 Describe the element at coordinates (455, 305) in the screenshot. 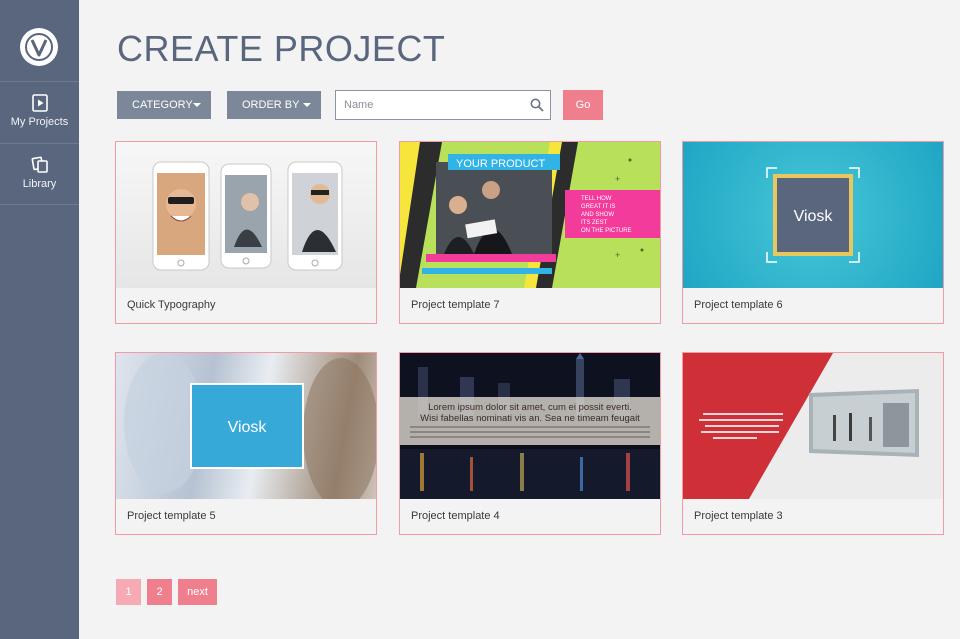

I see `project-title: Project template 7` at that location.